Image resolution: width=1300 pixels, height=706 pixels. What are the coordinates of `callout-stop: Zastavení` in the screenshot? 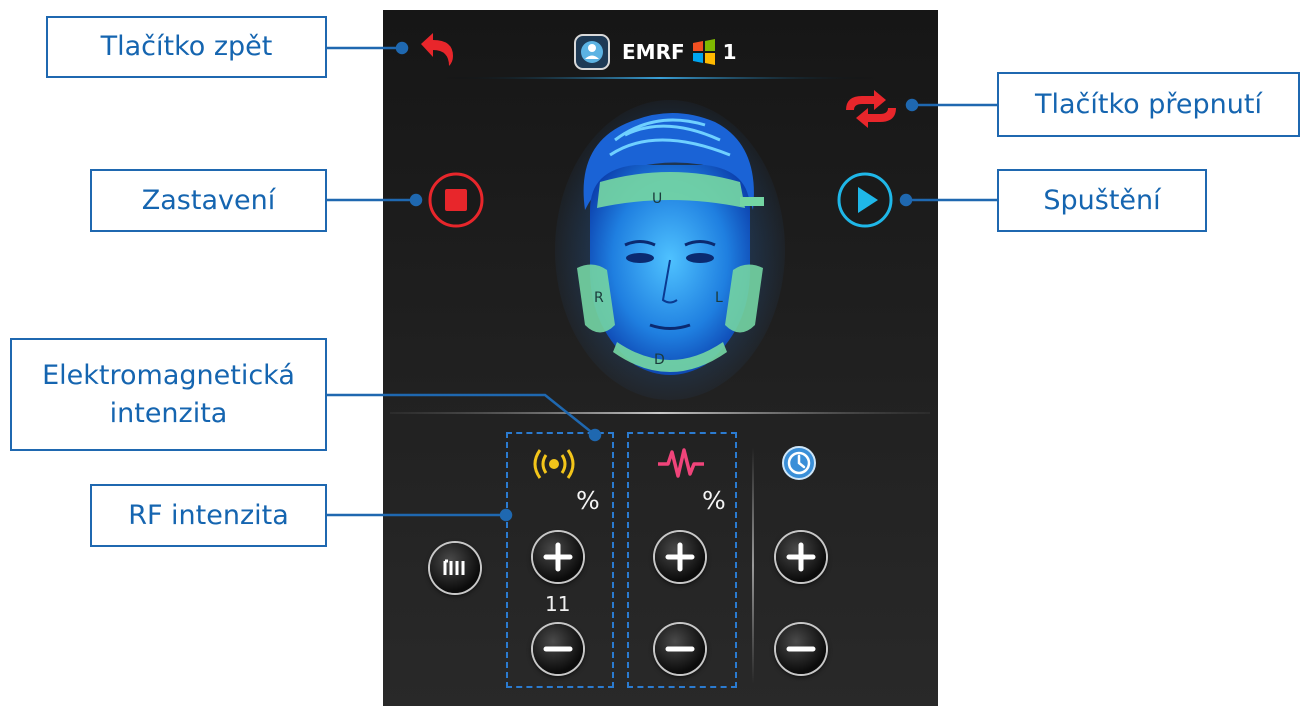 It's located at (208, 200).